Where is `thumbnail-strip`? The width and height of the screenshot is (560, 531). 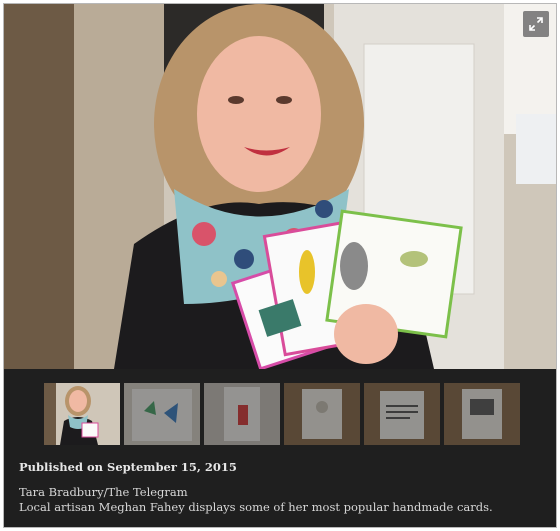
thumbnail-strip is located at coordinates (280, 409).